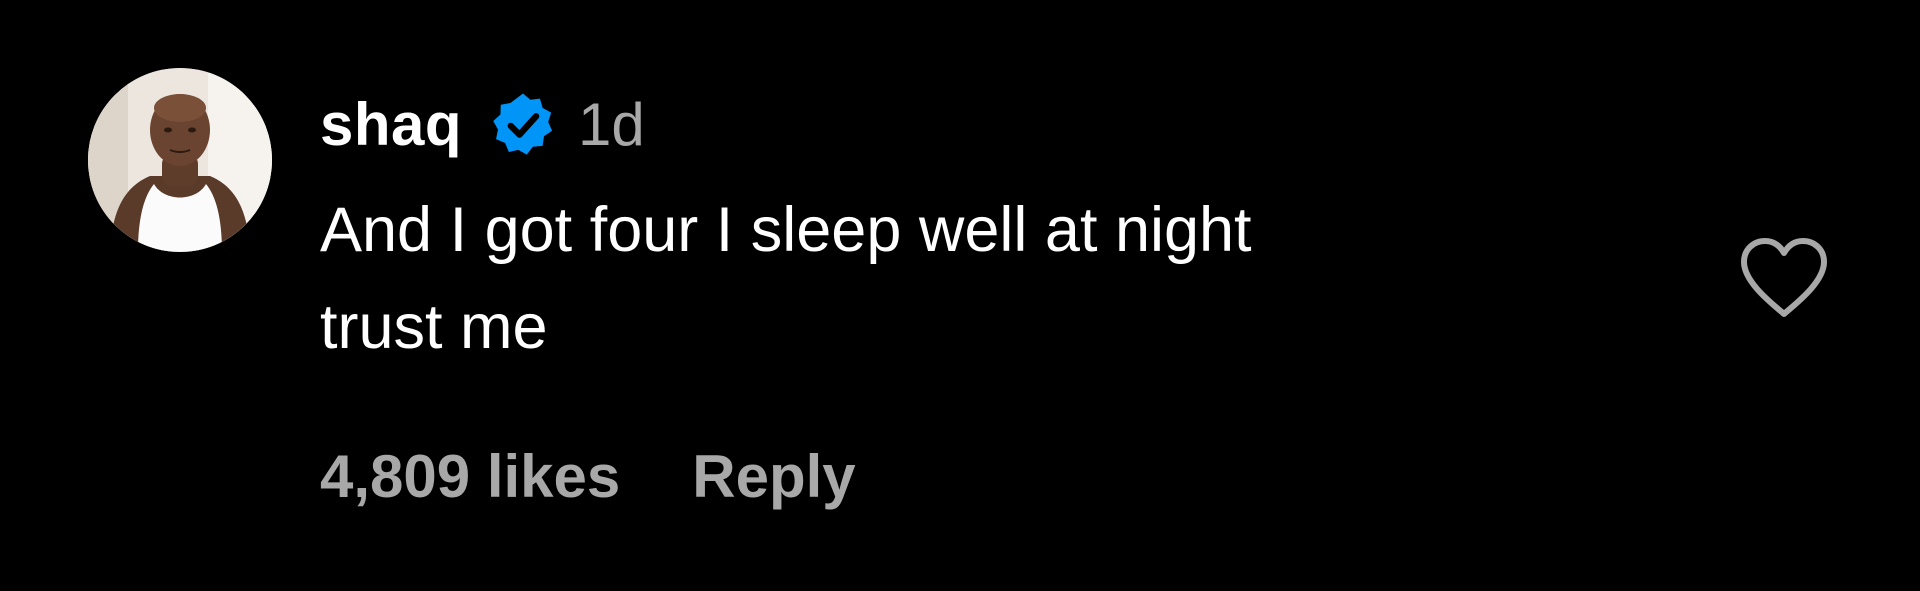 This screenshot has width=1920, height=591. I want to click on comment-actions: 4,809 likes Reply, so click(588, 476).